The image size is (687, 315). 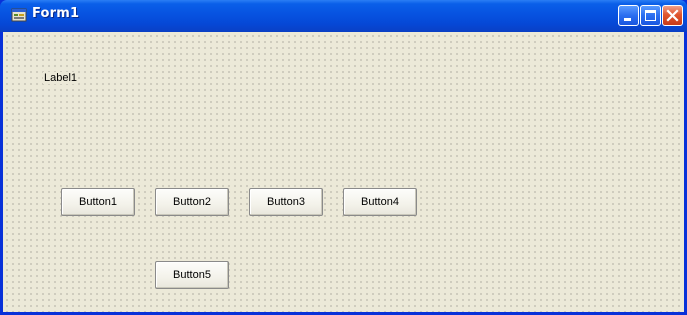 I want to click on button1: Button1, so click(x=98, y=202).